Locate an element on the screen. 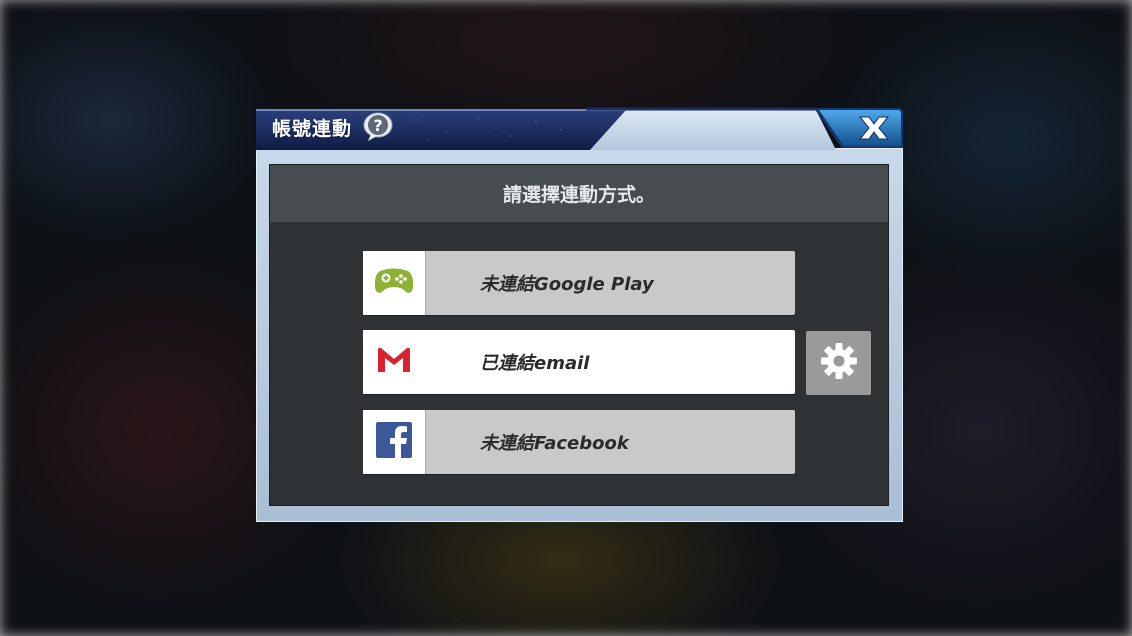 Image resolution: width=1132 pixels, height=636 pixels. facebook-link-button: 未連結Facebook is located at coordinates (579, 442).